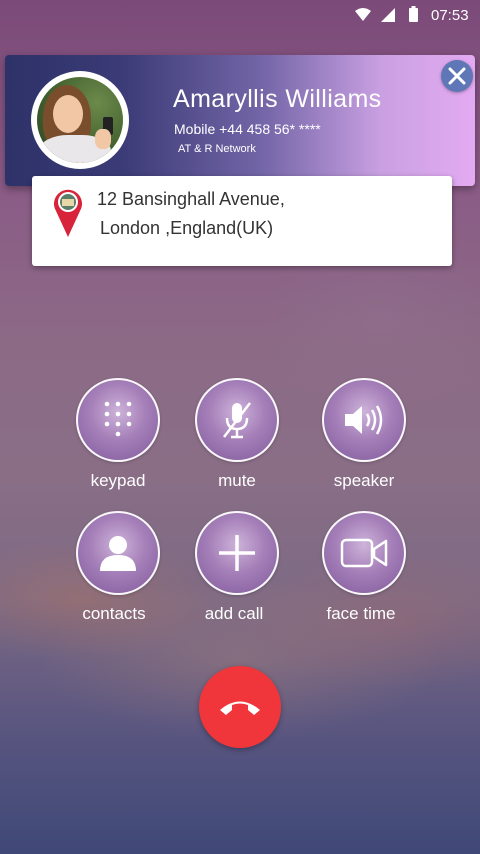 The image size is (480, 854). I want to click on caller-number: Mobile +44 458 56* ****, so click(247, 129).